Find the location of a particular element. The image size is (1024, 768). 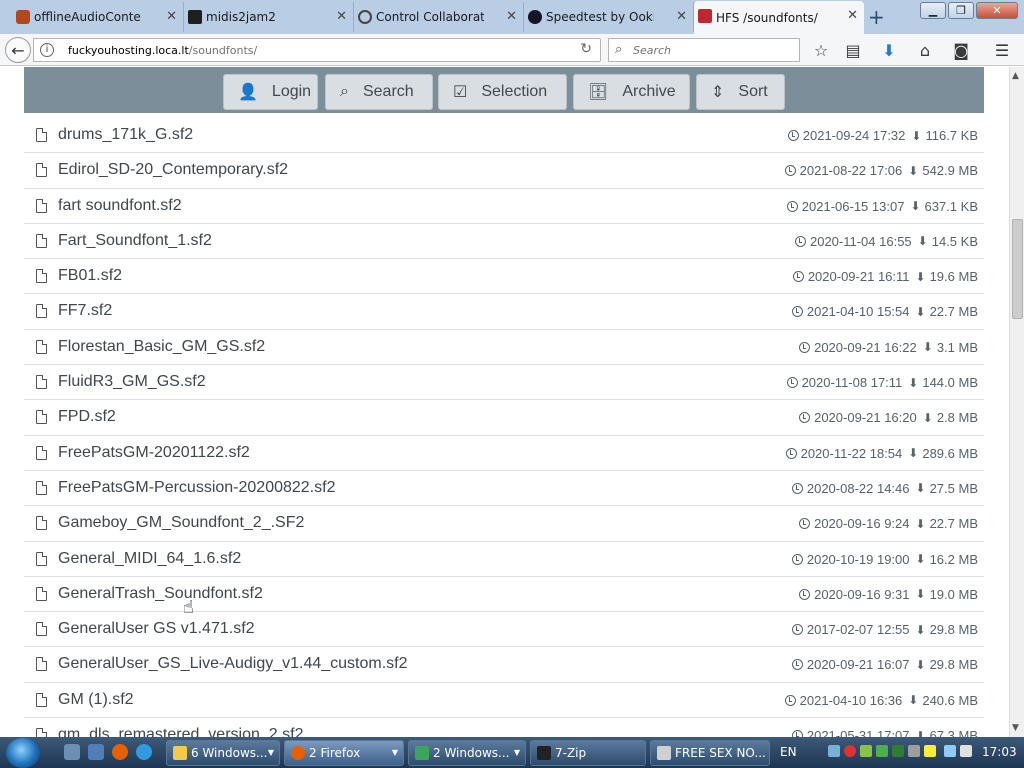

taskbar-item-7zip: 7-Zip is located at coordinates (588, 753).